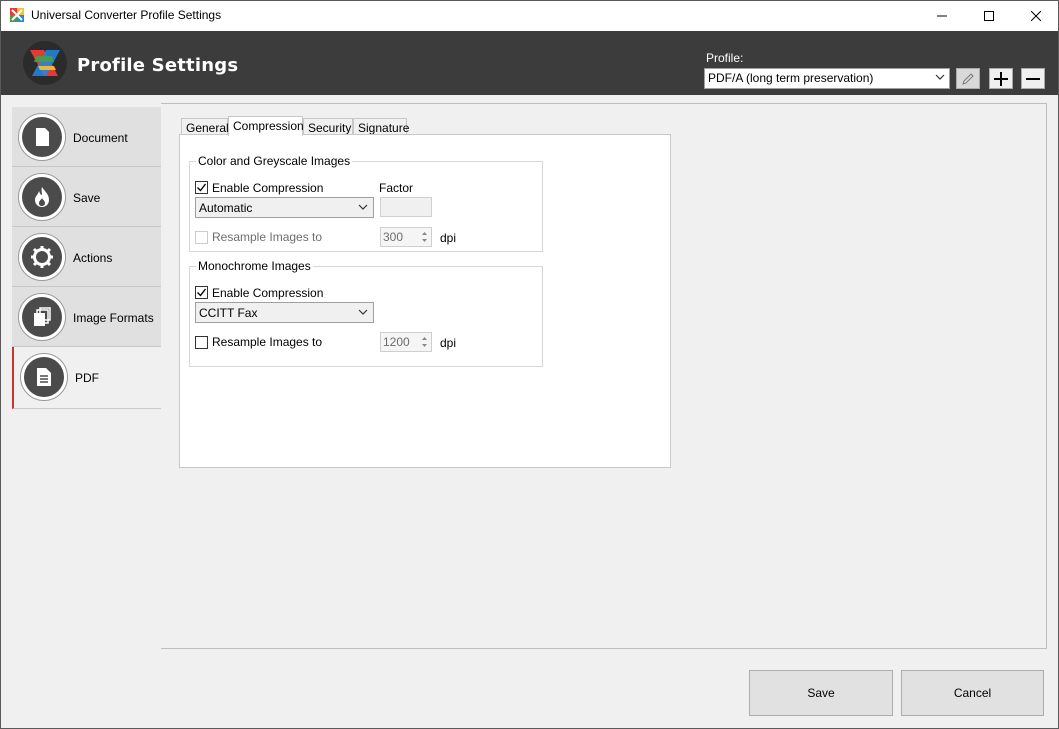 The height and width of the screenshot is (729, 1059). I want to click on stepper-value: 1200, so click(396, 342).